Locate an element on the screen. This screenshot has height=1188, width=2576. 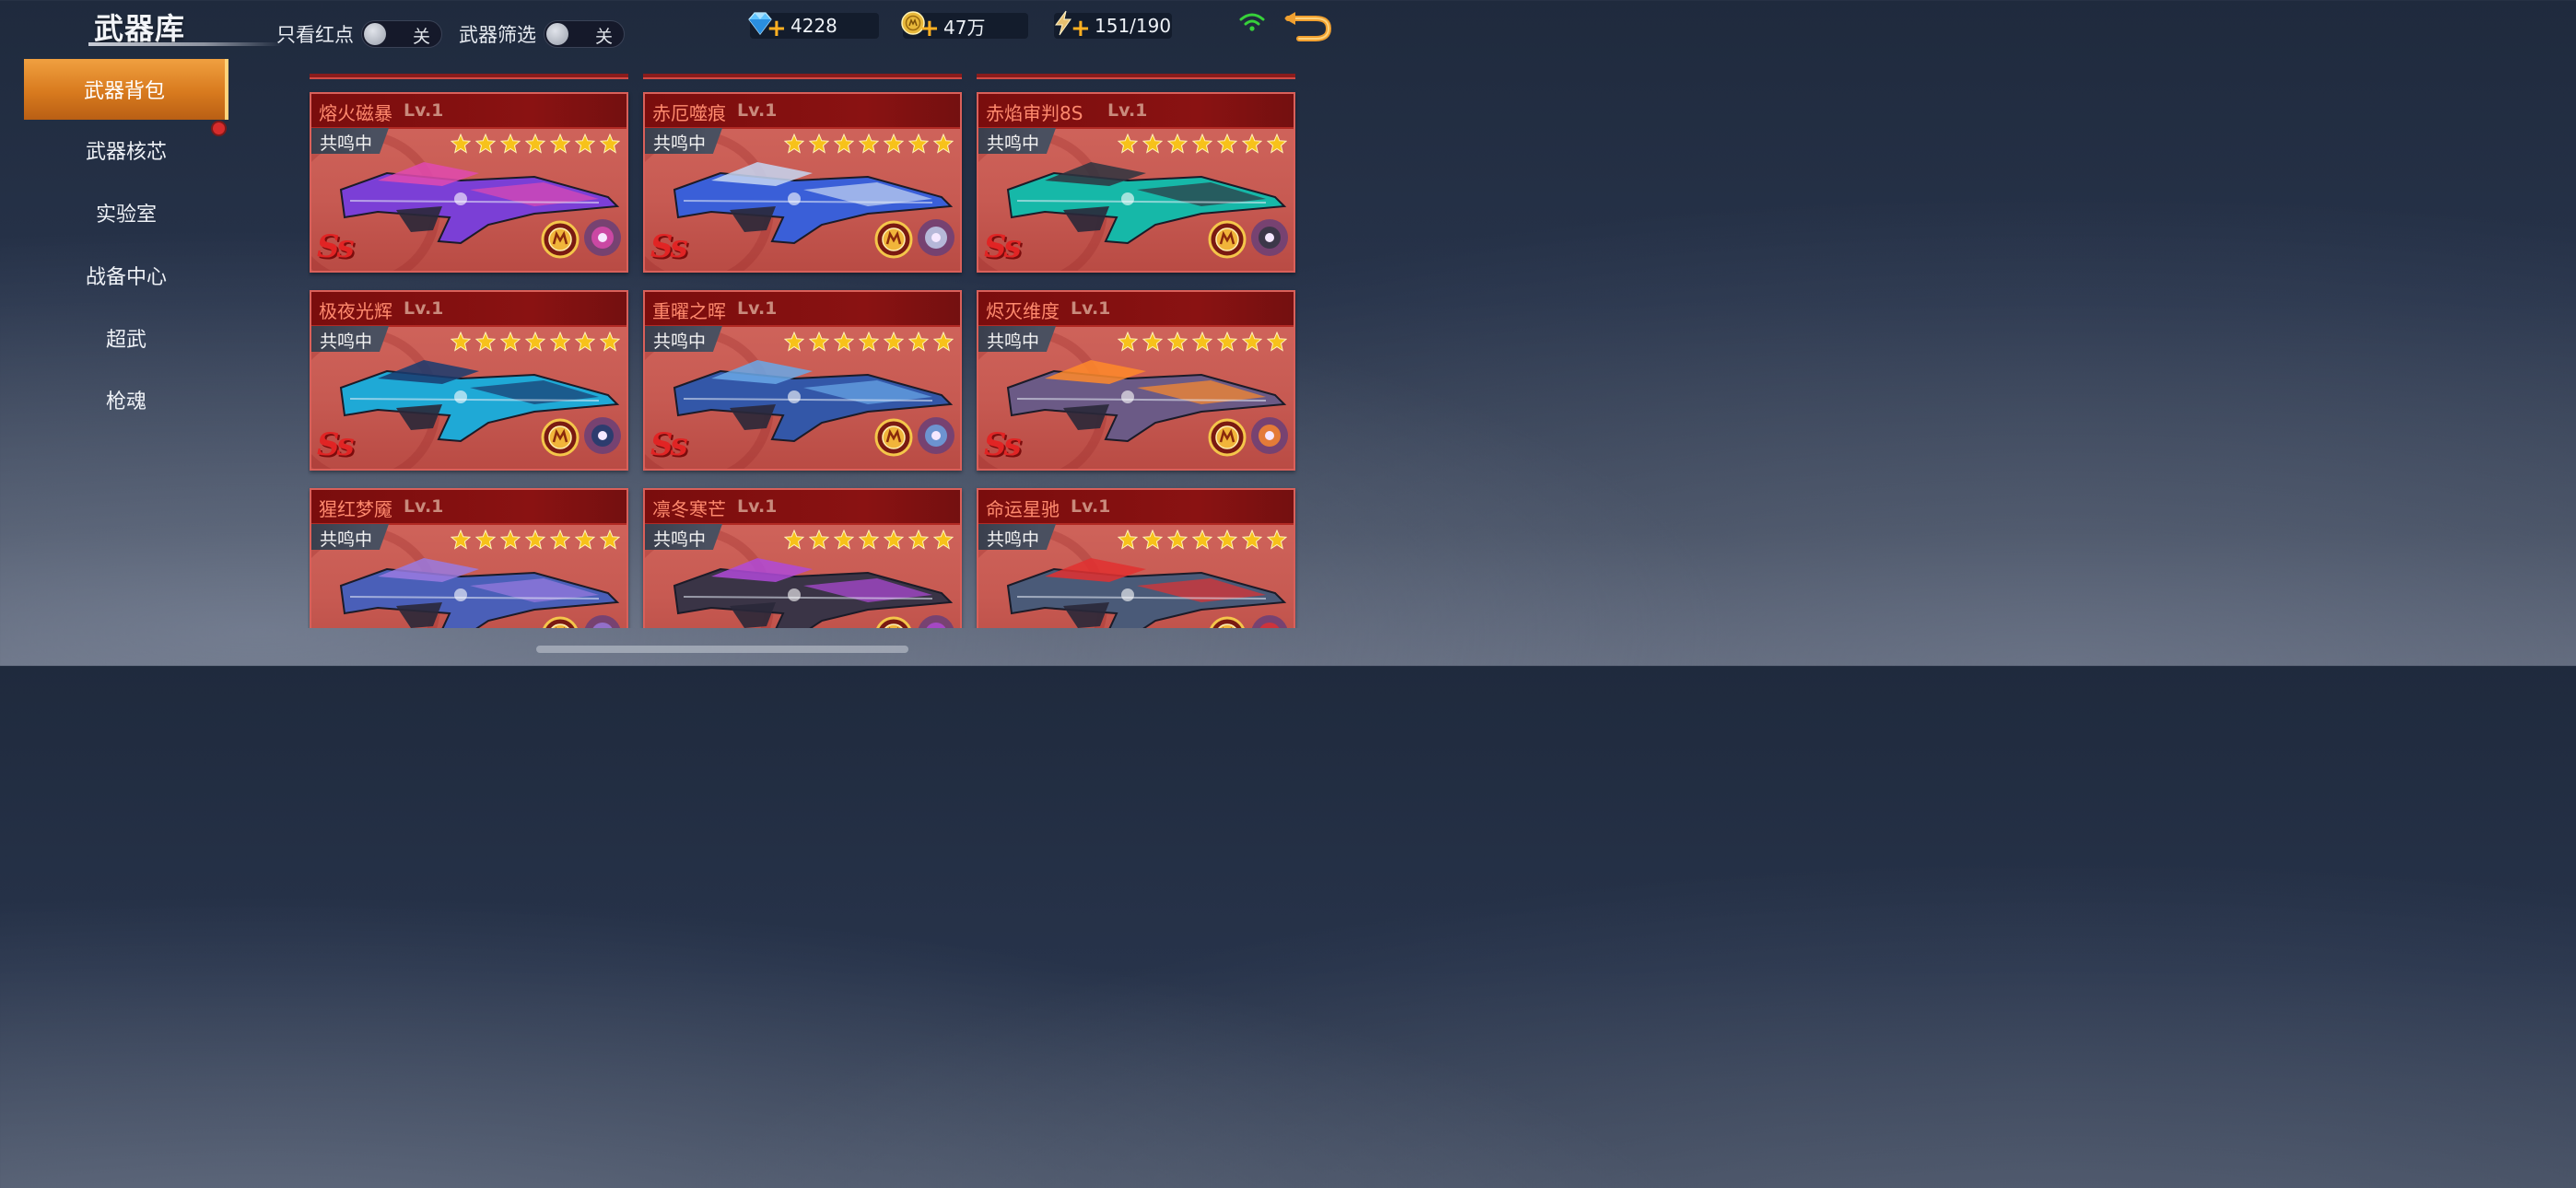
filter-red-dot-toggle: 关 is located at coordinates (401, 34).